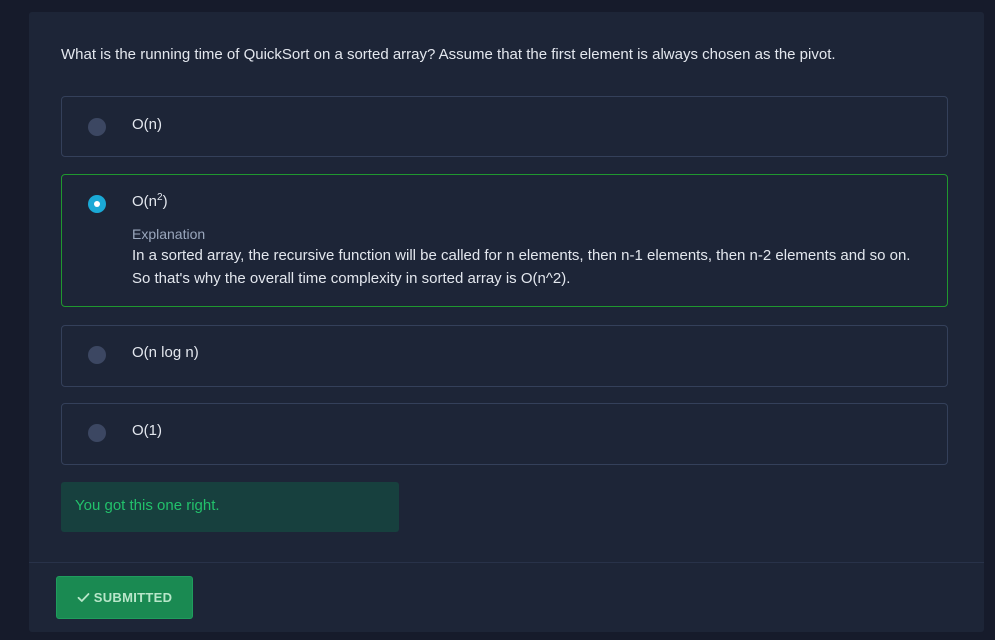 The height and width of the screenshot is (640, 995). Describe the element at coordinates (165, 352) in the screenshot. I see `option-label: O(n log n)` at that location.